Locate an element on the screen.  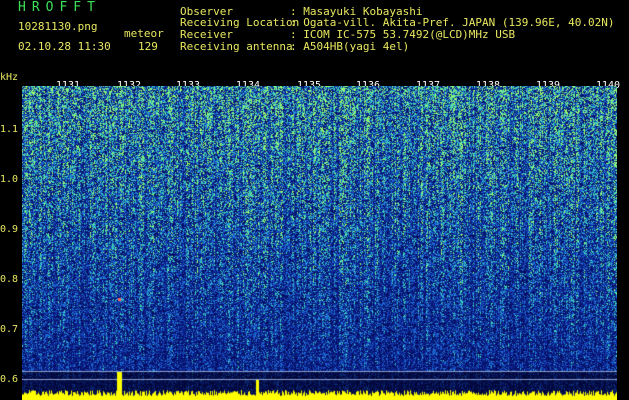
y-tick-1.1: 1.1 is located at coordinates (9, 129).